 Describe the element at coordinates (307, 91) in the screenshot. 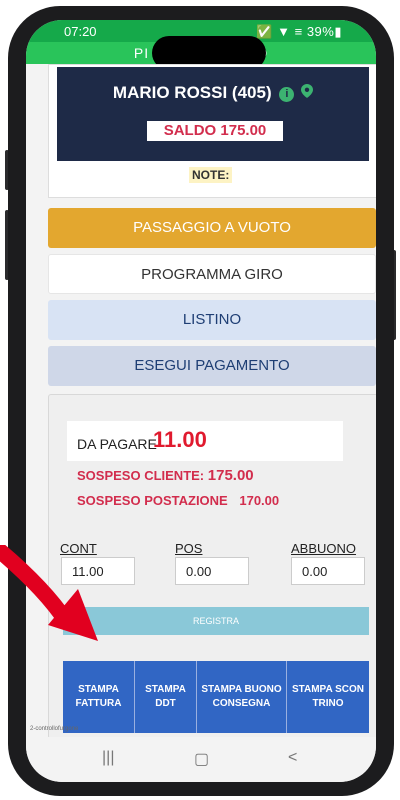

I see `location-pin-icon` at that location.